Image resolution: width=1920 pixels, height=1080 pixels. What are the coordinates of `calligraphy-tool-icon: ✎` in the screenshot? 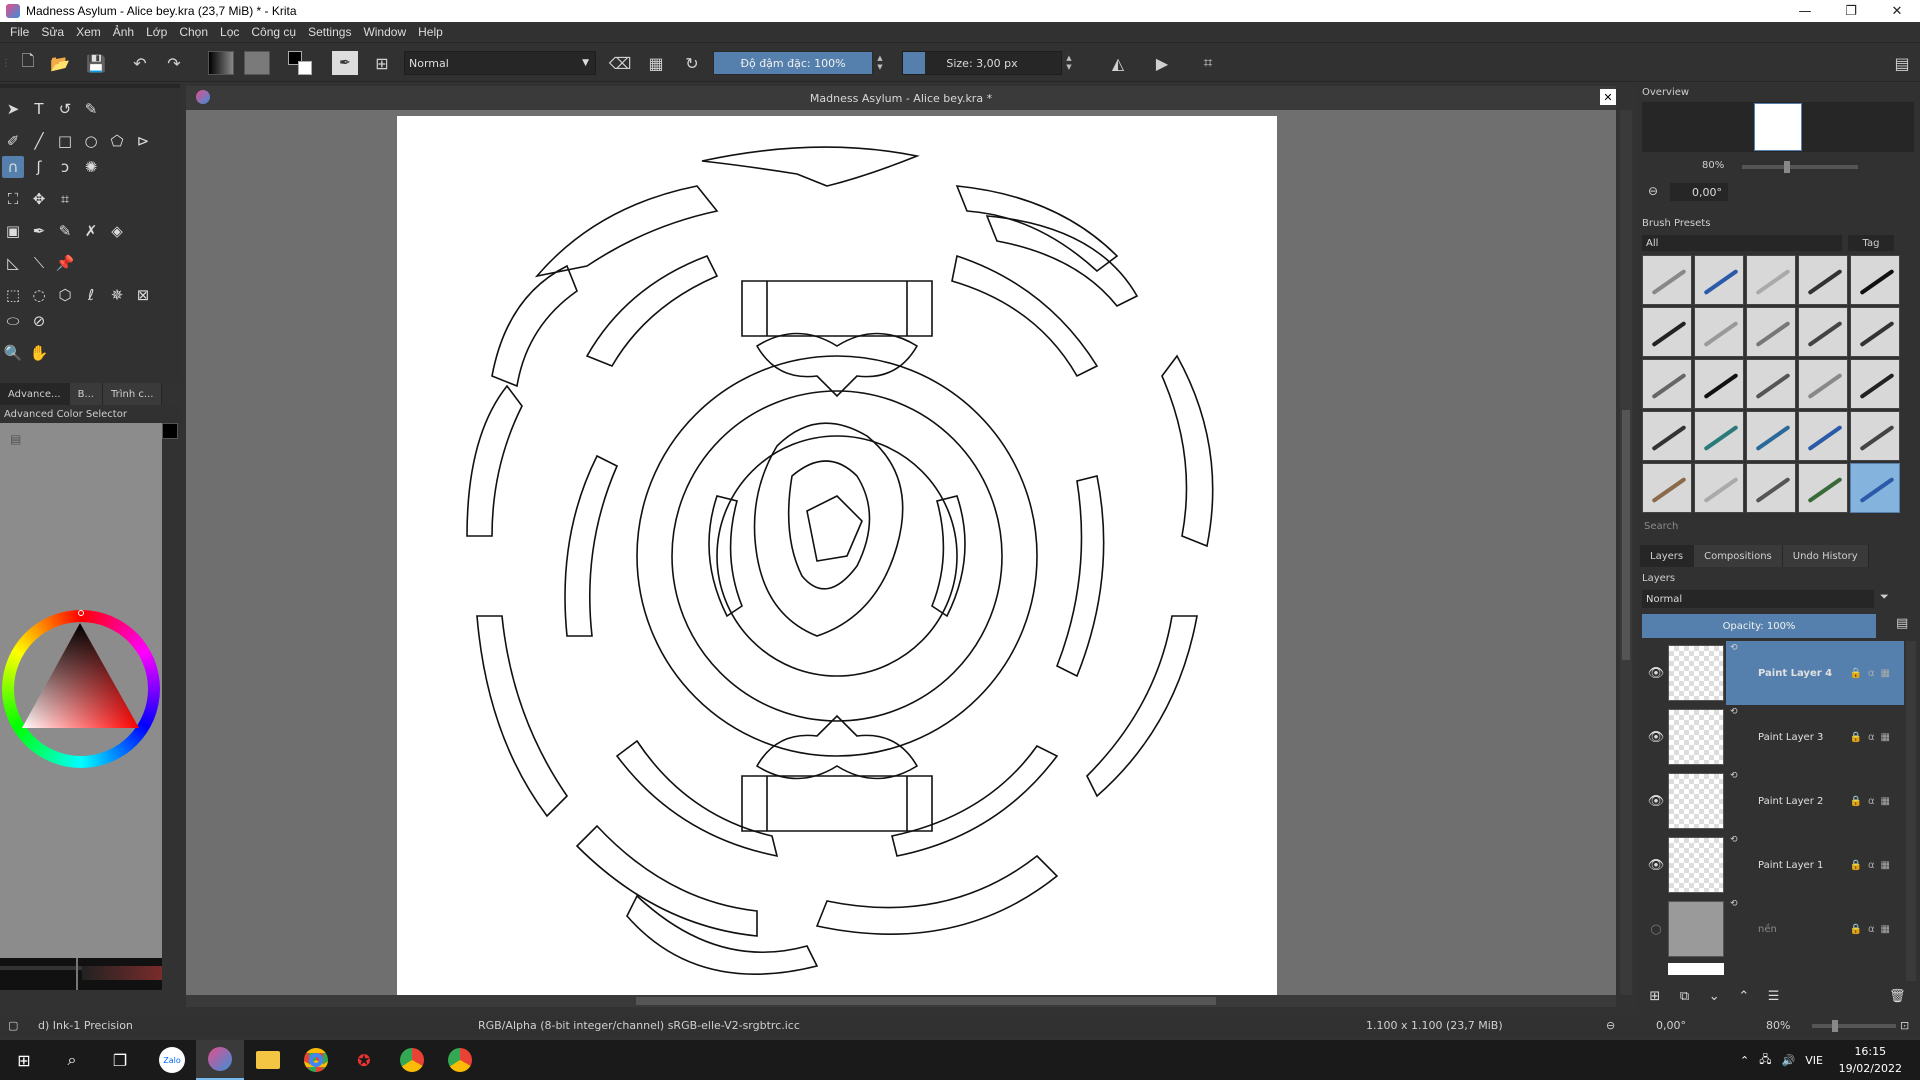 It's located at (91, 109).